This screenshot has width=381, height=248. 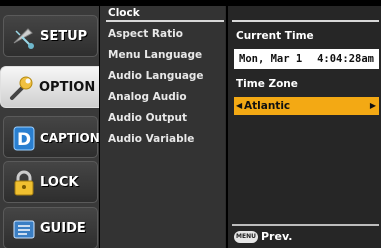 I want to click on wrench-icon, so click(x=21, y=88).